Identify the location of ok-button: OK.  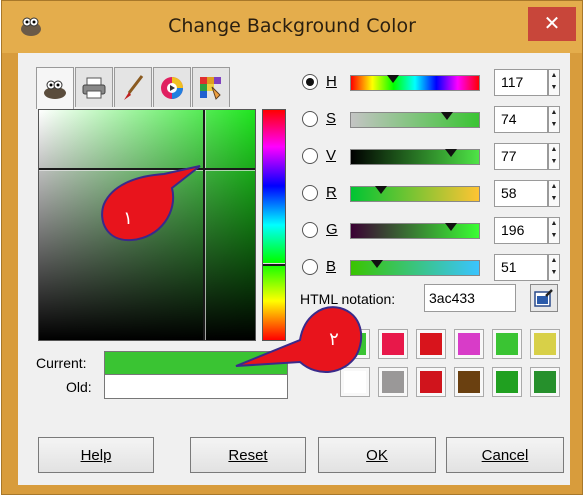
(377, 455).